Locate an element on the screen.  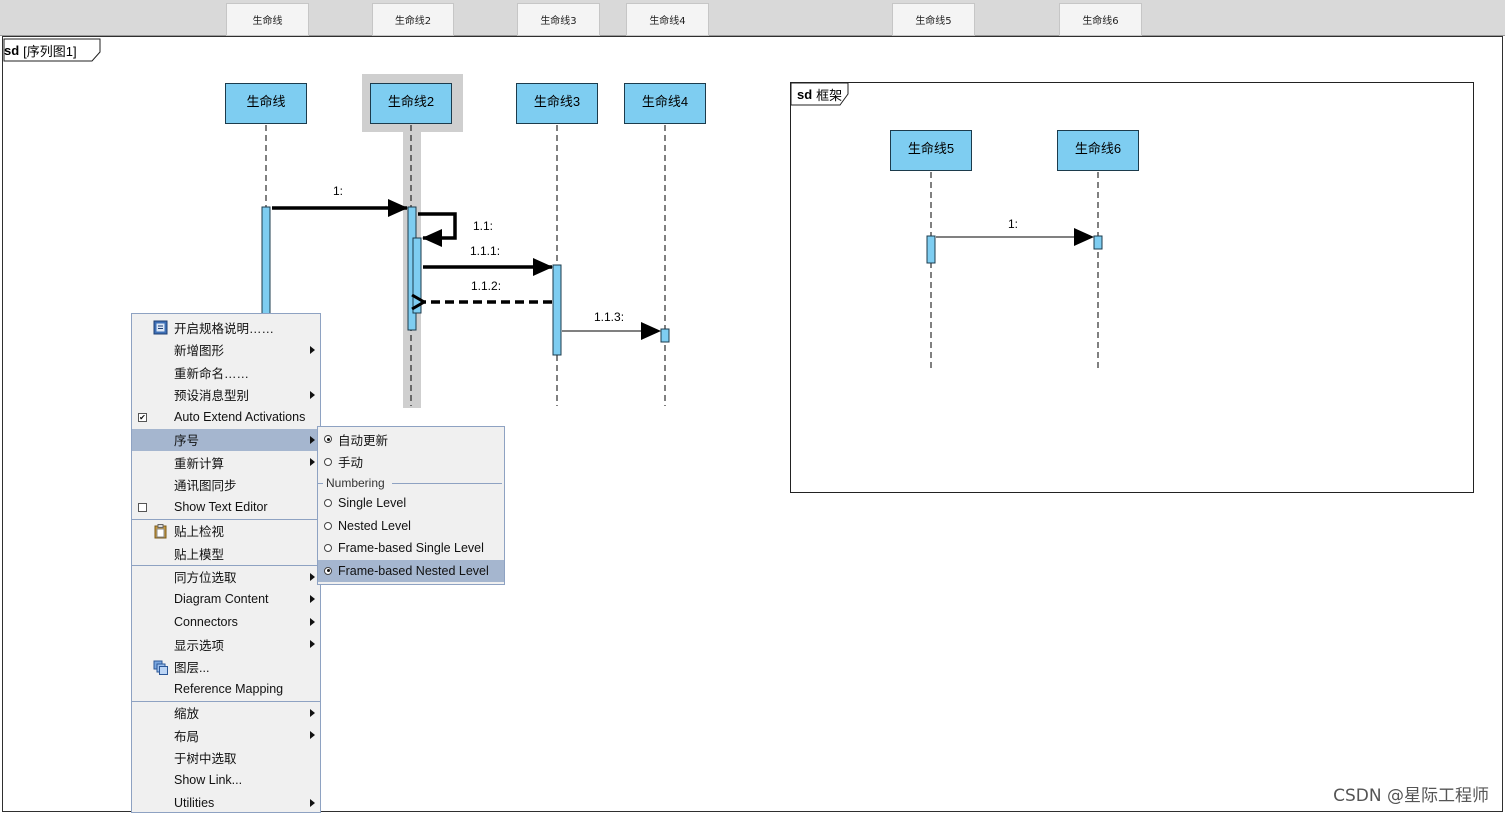
menu-item-auto-extend-activations: ✔ Auto Extend Activations is located at coordinates (226, 417).